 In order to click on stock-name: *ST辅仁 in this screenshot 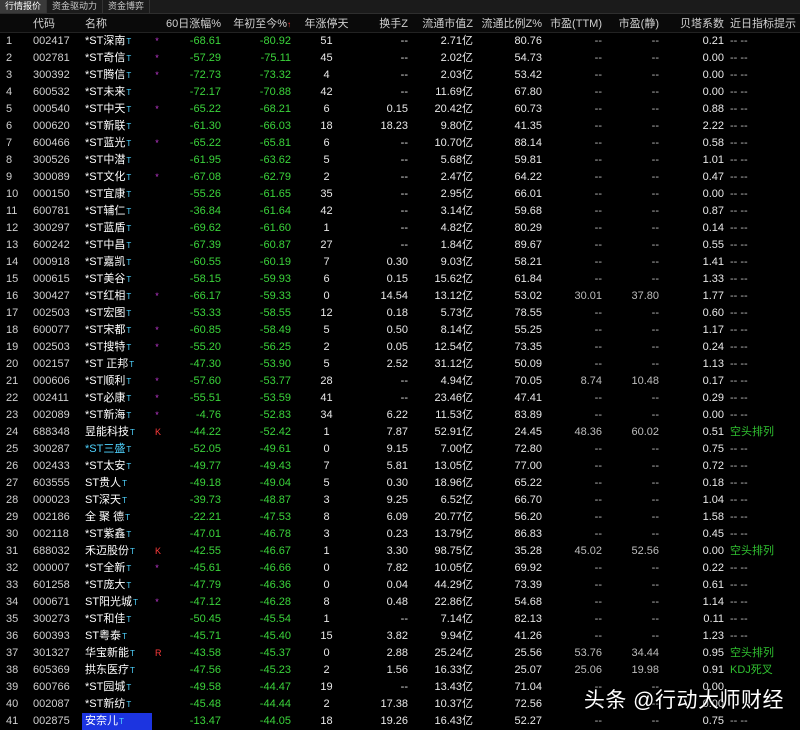, I will do `click(105, 211)`.